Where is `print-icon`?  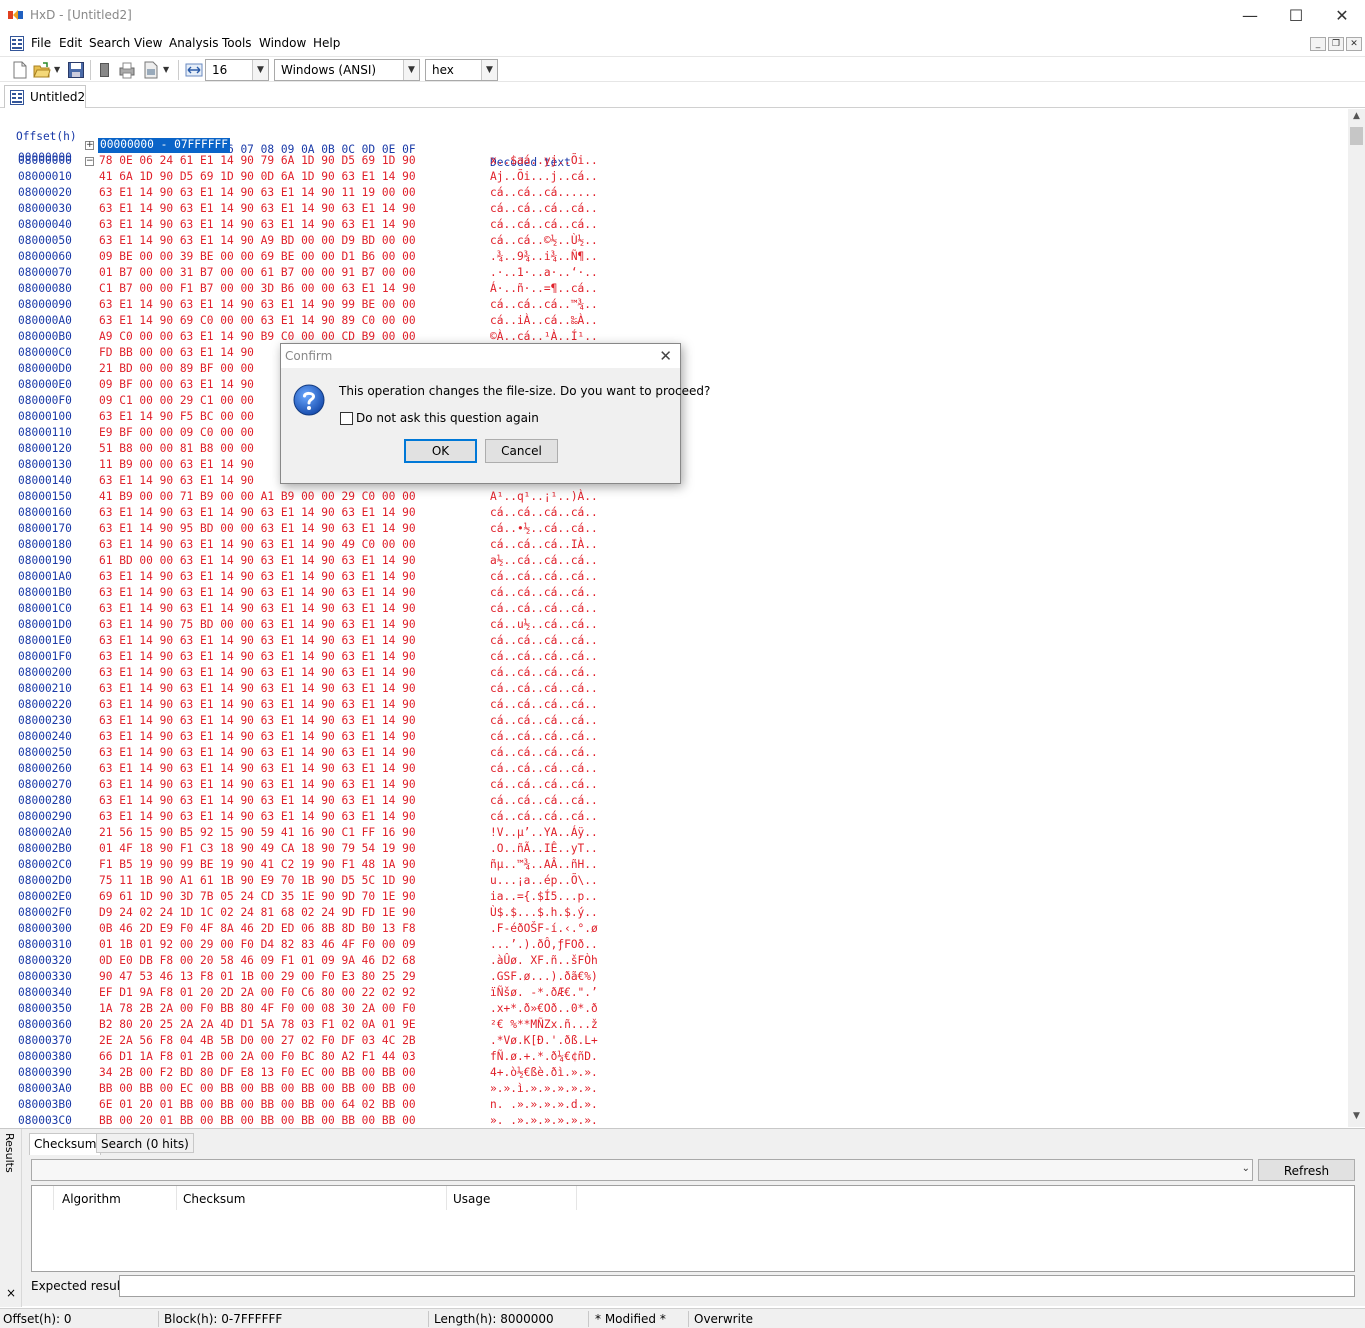 print-icon is located at coordinates (127, 70).